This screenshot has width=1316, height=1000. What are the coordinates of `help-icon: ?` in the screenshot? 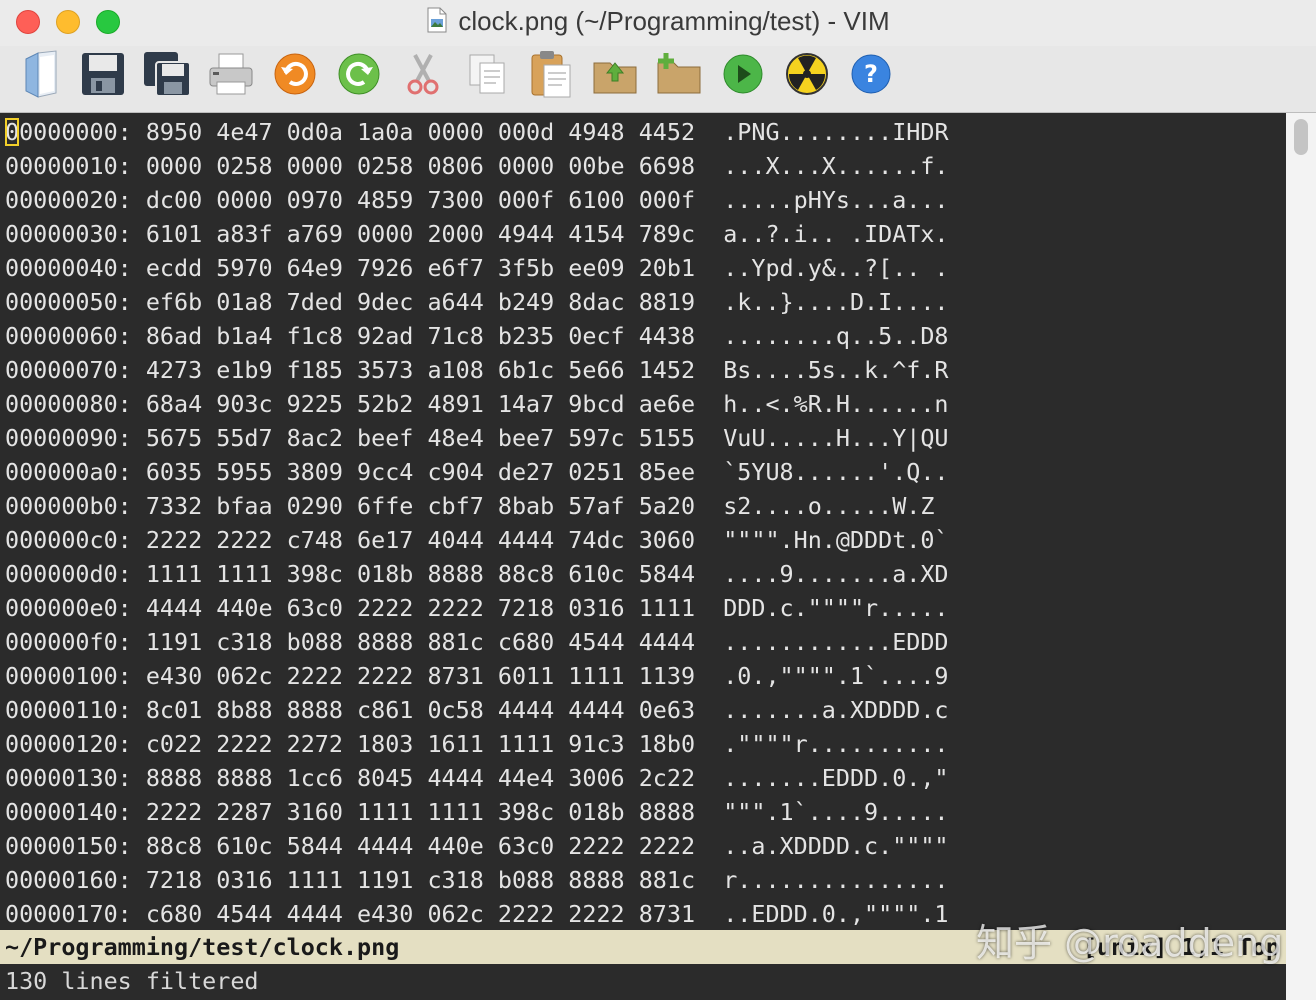 It's located at (871, 74).